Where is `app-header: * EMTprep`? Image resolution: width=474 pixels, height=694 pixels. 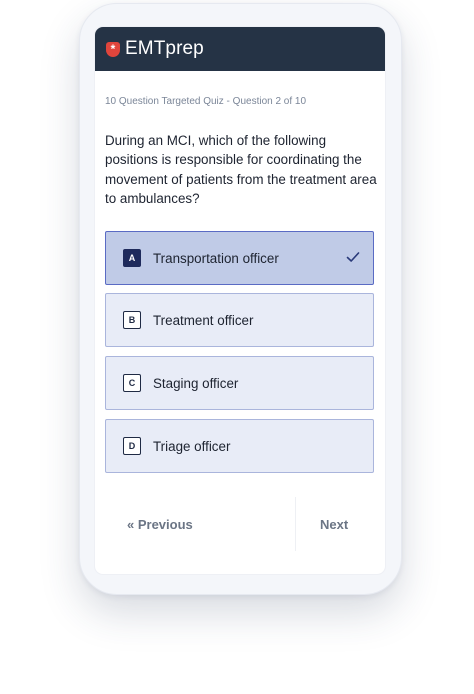
app-header: * EMTprep is located at coordinates (240, 49).